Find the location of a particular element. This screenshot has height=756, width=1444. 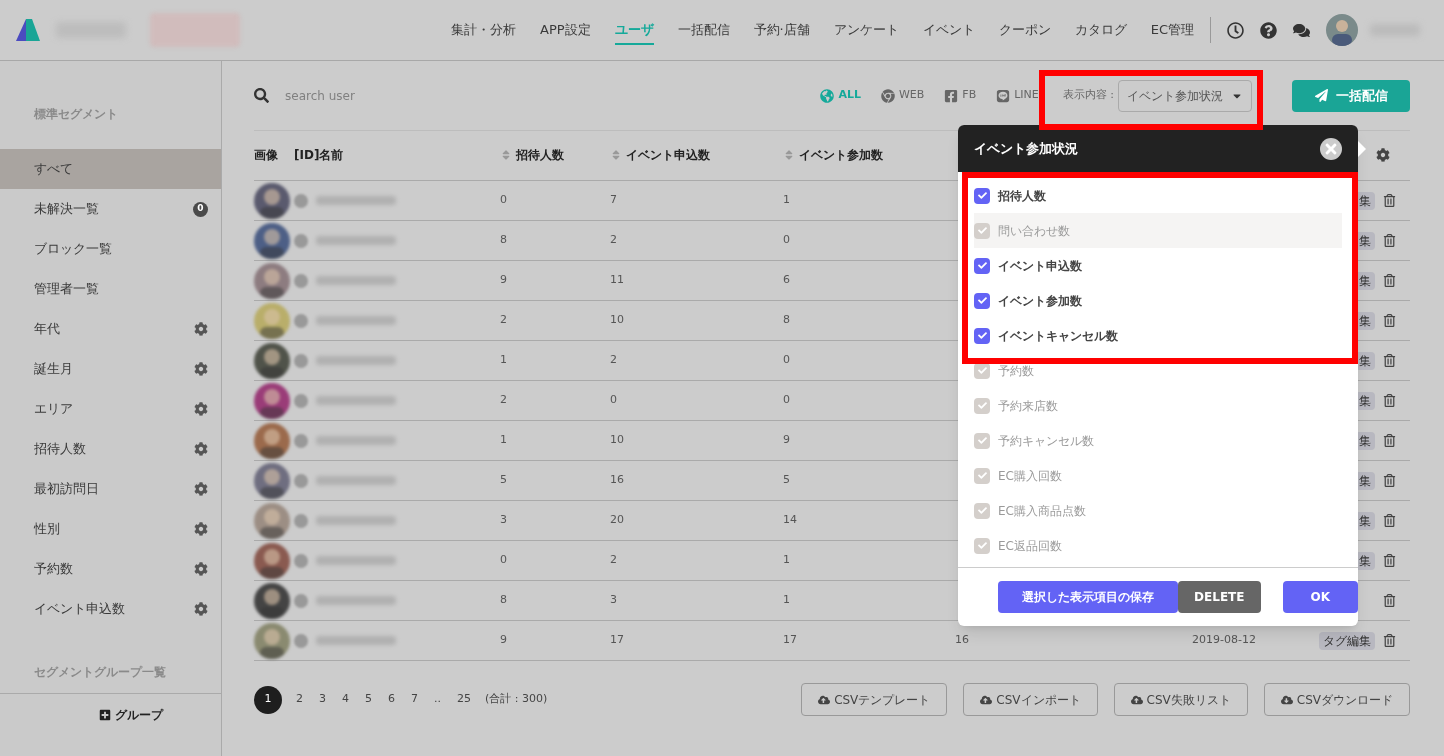

sidebar-item: ブロック一覧 is located at coordinates (110, 249).